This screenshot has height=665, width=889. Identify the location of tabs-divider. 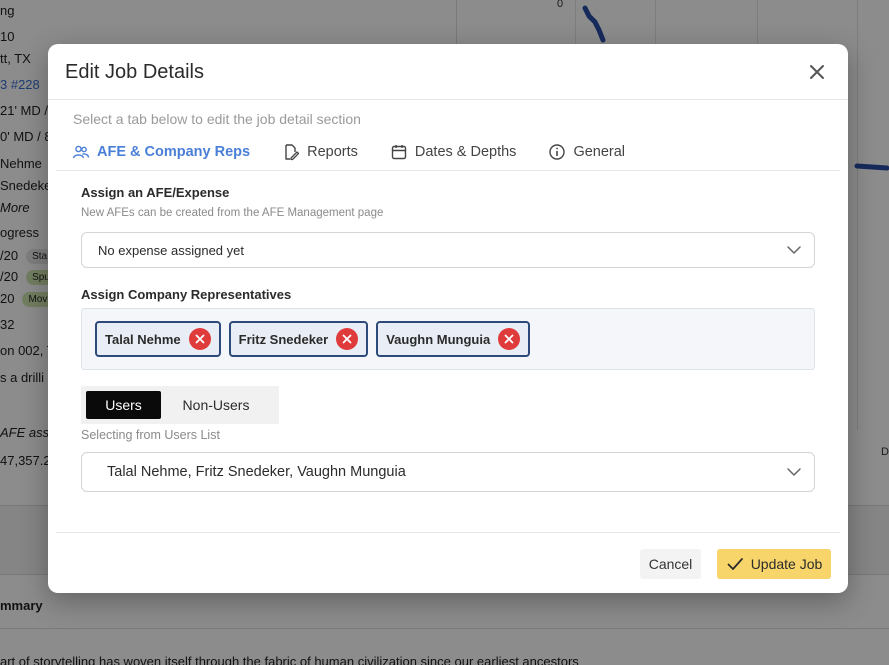
(448, 170).